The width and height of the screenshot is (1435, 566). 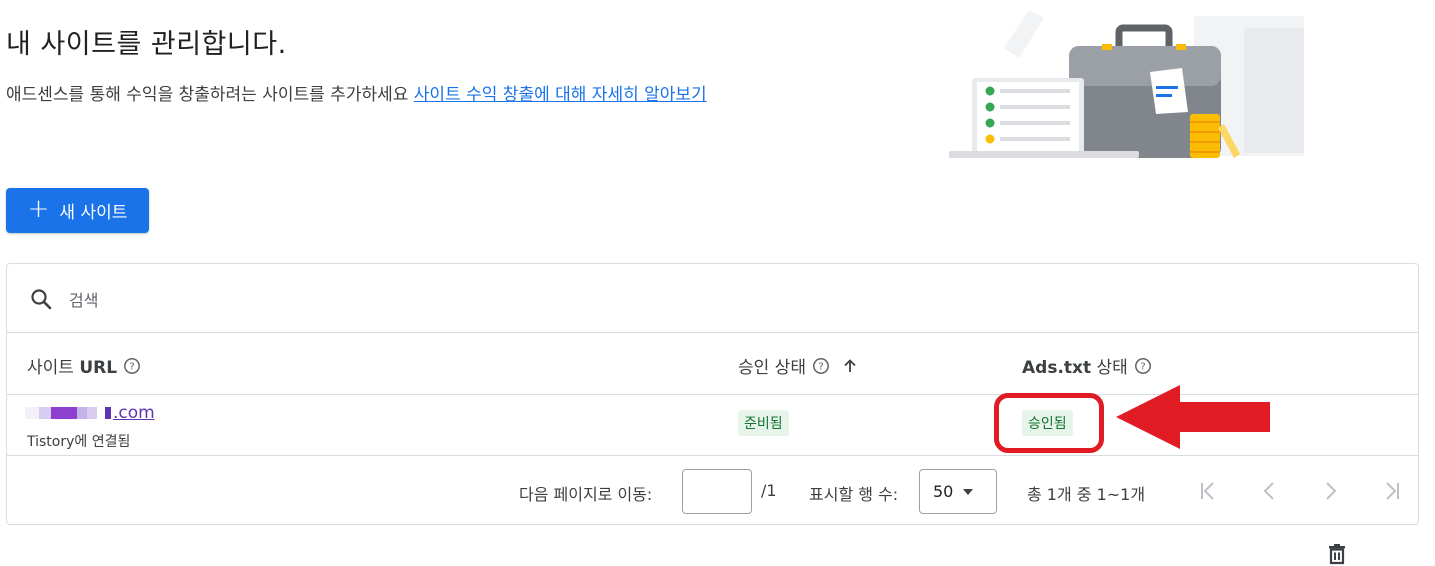 What do you see at coordinates (1193, 417) in the screenshot?
I see `annotation-arrow-icon` at bounding box center [1193, 417].